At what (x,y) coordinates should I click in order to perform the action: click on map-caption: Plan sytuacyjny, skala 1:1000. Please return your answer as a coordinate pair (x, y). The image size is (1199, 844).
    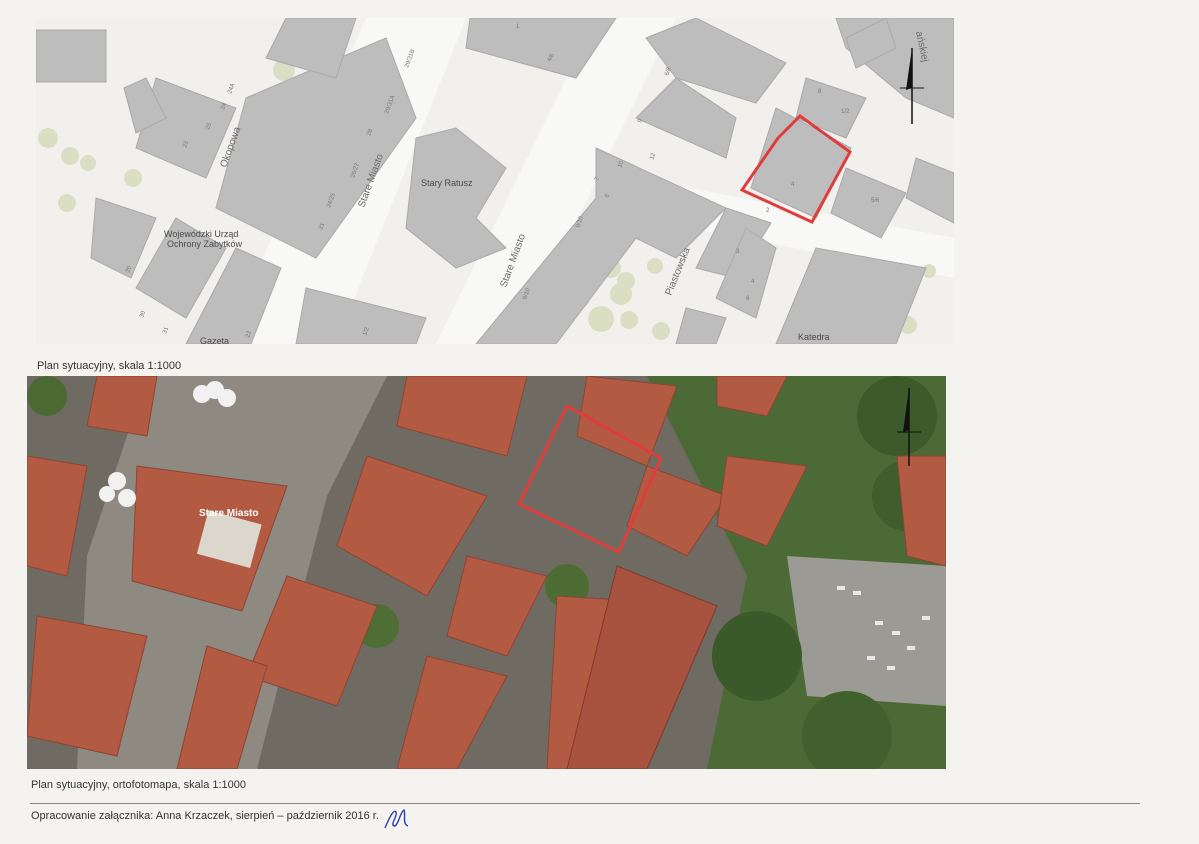
    Looking at the image, I should click on (109, 366).